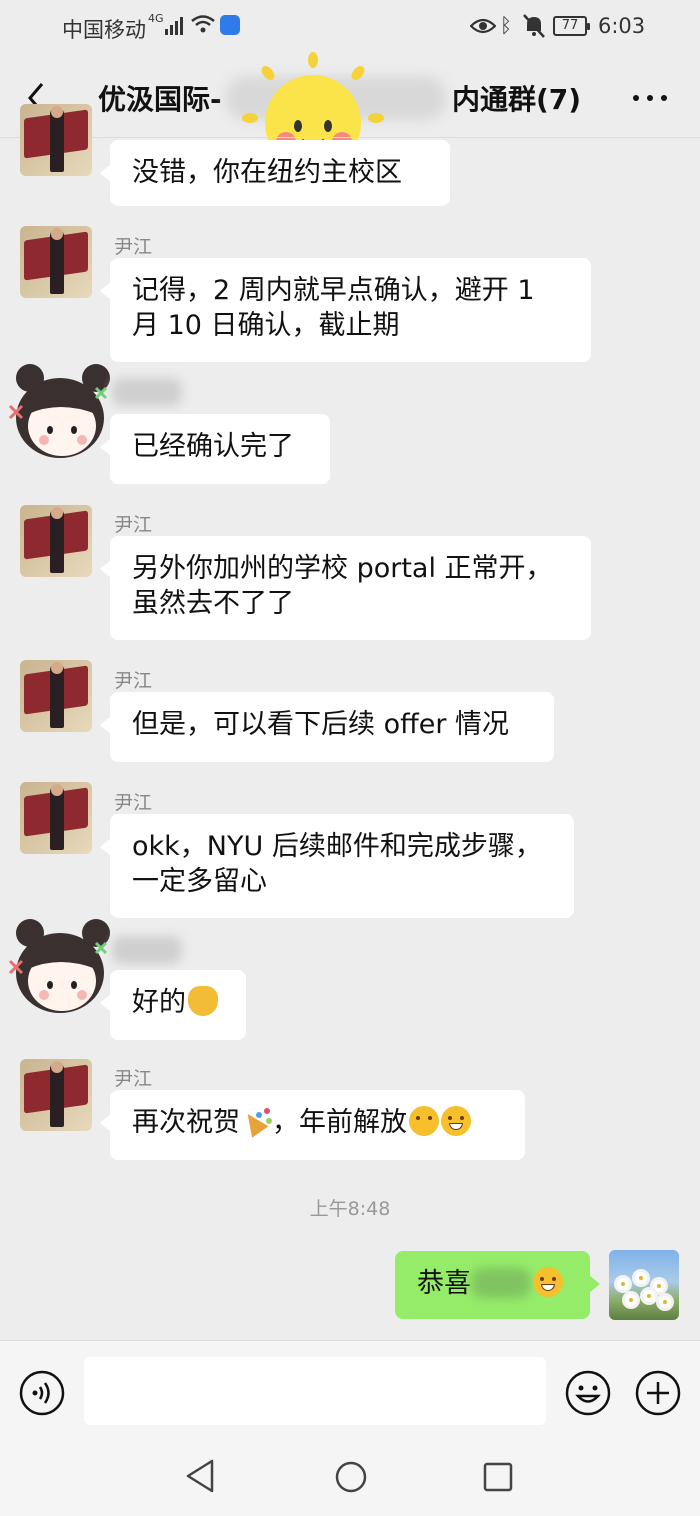 This screenshot has height=1516, width=700. What do you see at coordinates (644, 1285) in the screenshot?
I see `my-avatar` at bounding box center [644, 1285].